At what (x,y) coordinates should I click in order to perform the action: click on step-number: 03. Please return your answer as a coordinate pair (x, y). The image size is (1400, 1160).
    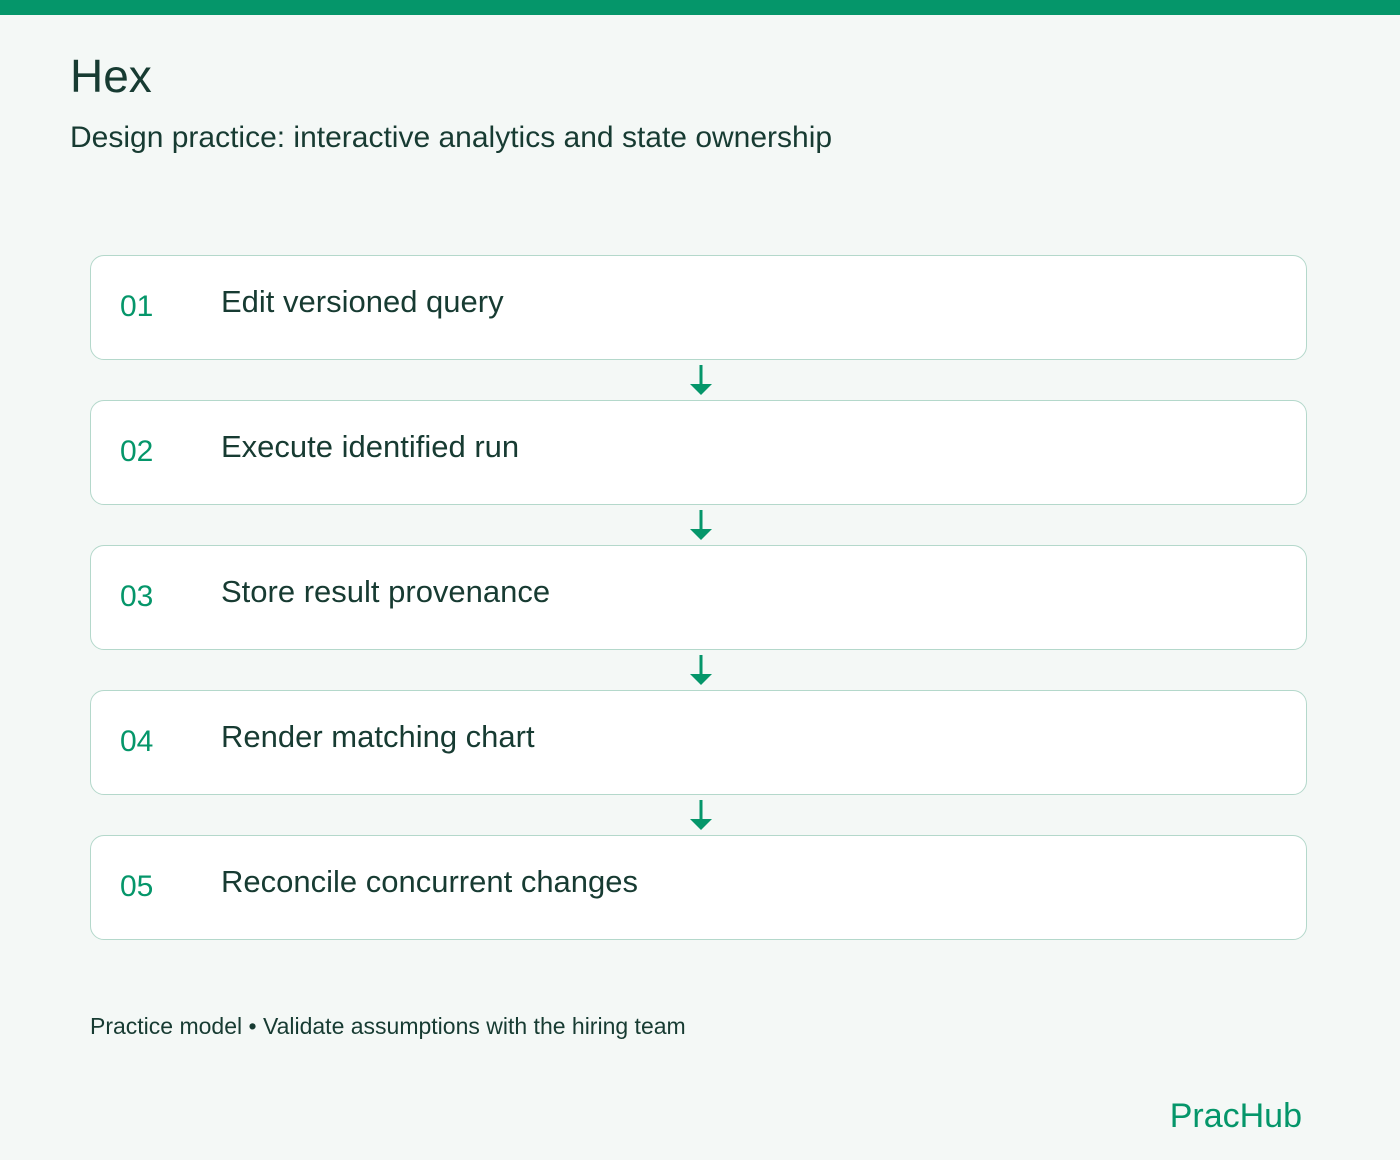
    Looking at the image, I should click on (137, 596).